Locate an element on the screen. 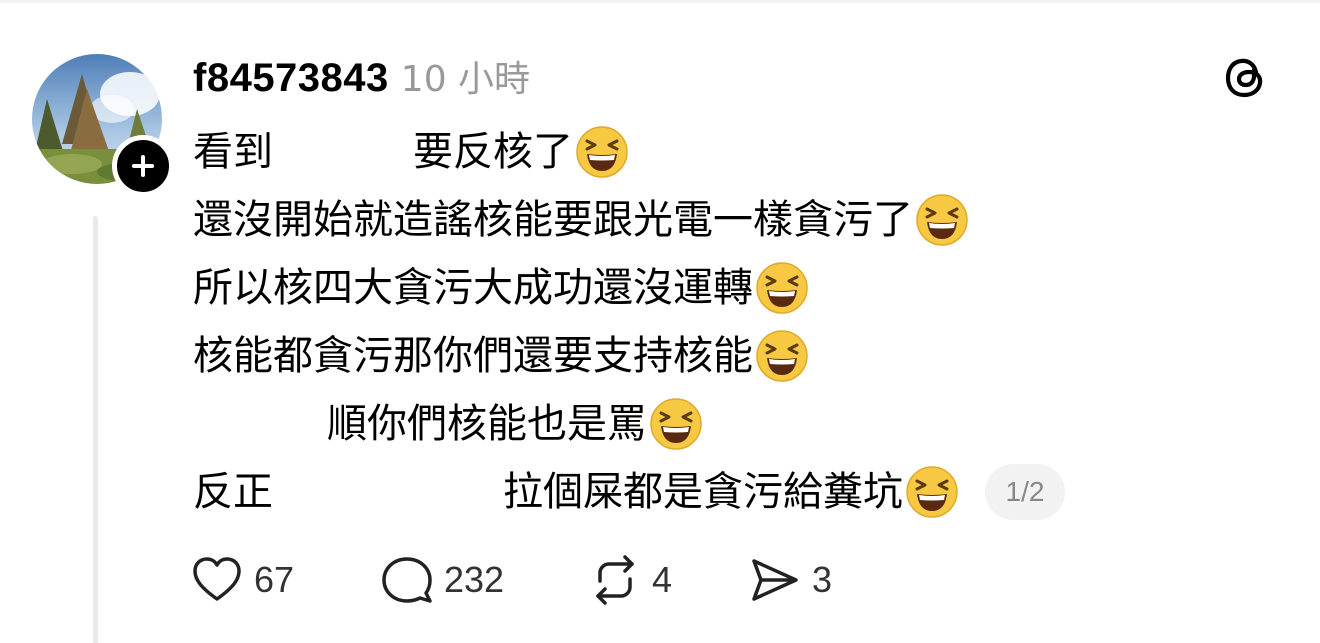 The height and width of the screenshot is (643, 1320). send-icon is located at coordinates (775, 580).